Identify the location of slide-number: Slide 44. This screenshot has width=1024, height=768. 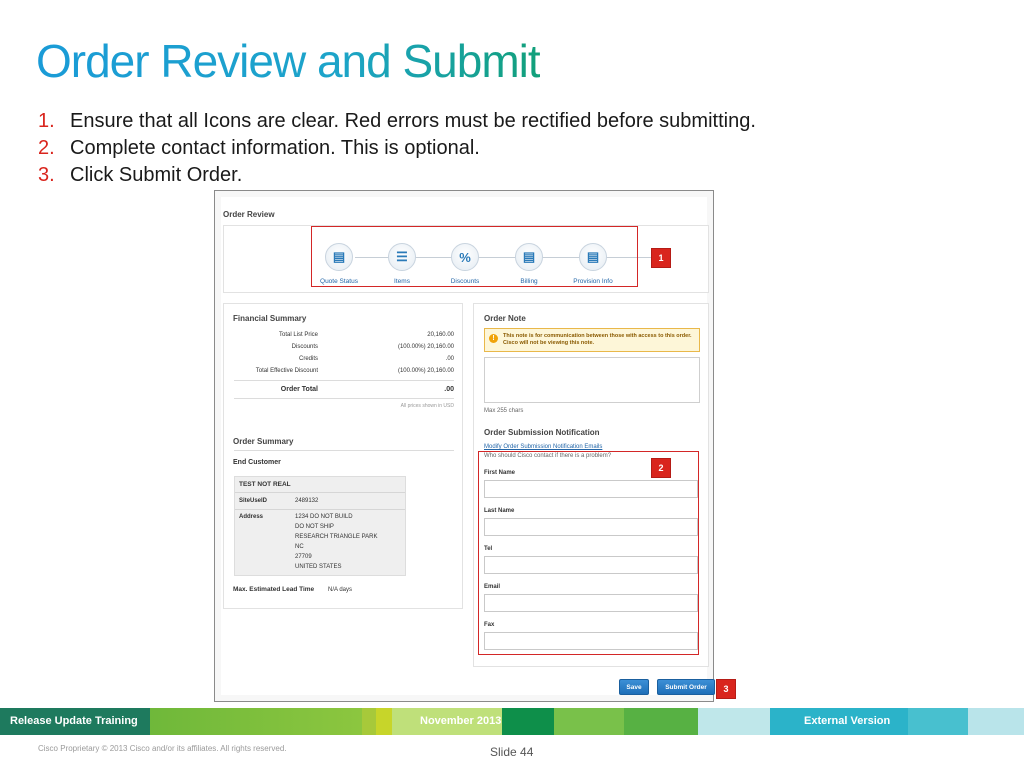
(512, 752).